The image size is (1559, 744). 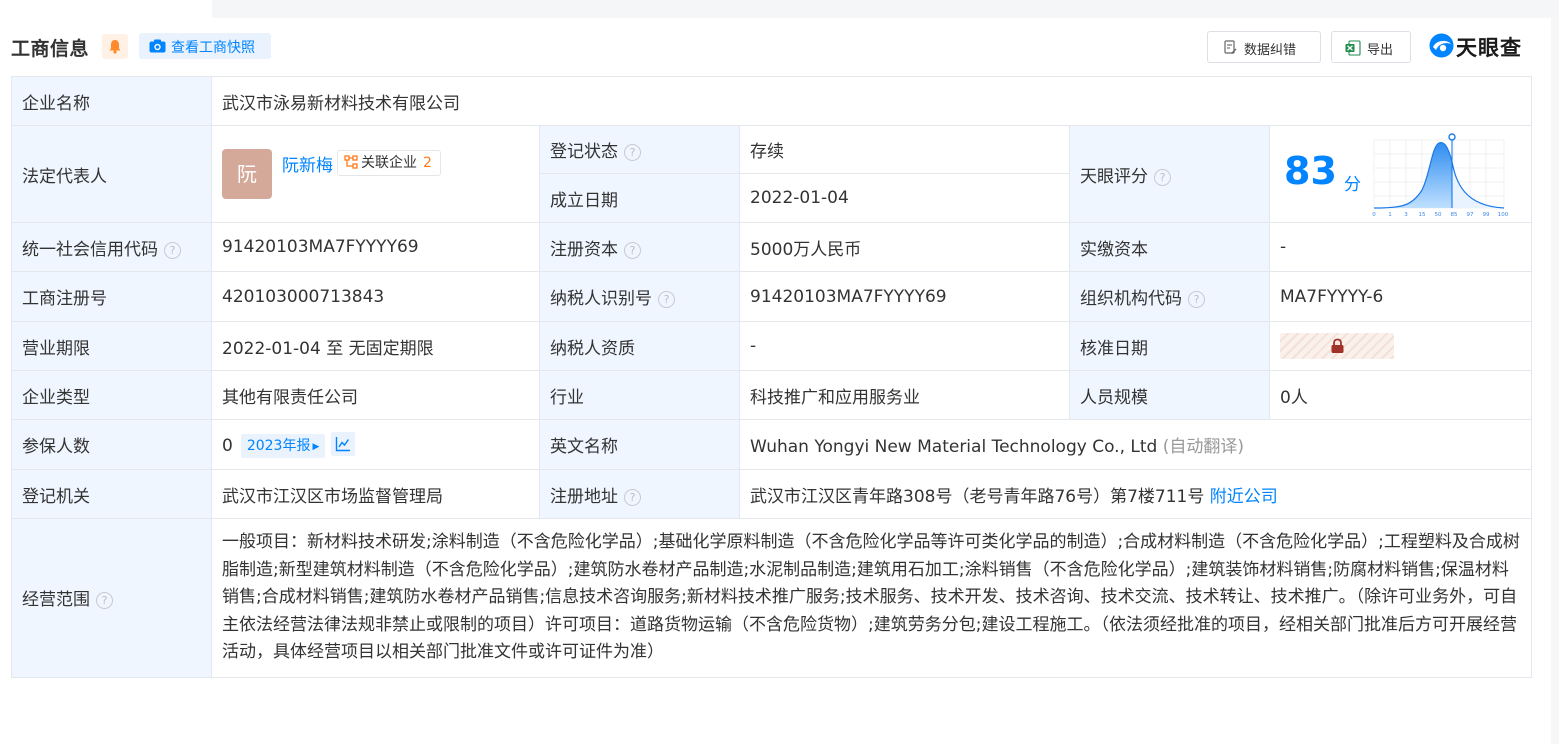 What do you see at coordinates (772, 101) in the screenshot?
I see `table-row: 企业名称 武汉市泳易新材料技术有限公司` at bounding box center [772, 101].